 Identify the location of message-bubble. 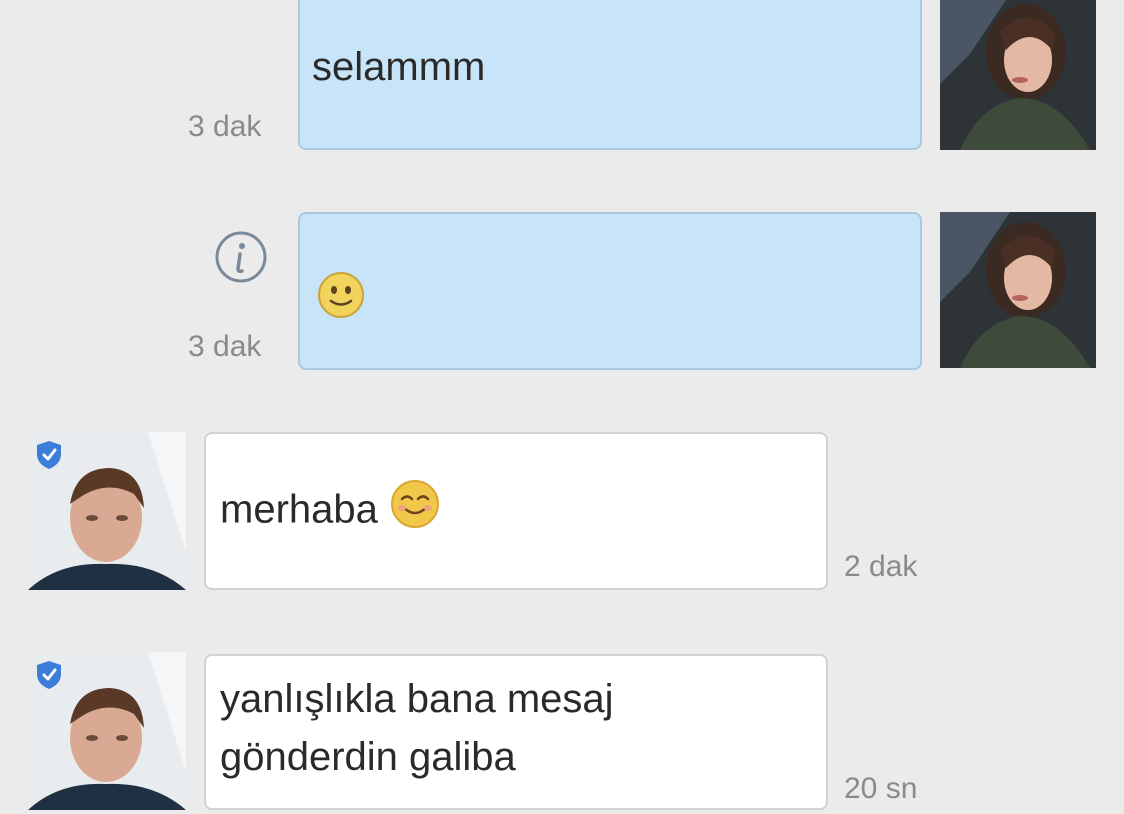
(610, 291).